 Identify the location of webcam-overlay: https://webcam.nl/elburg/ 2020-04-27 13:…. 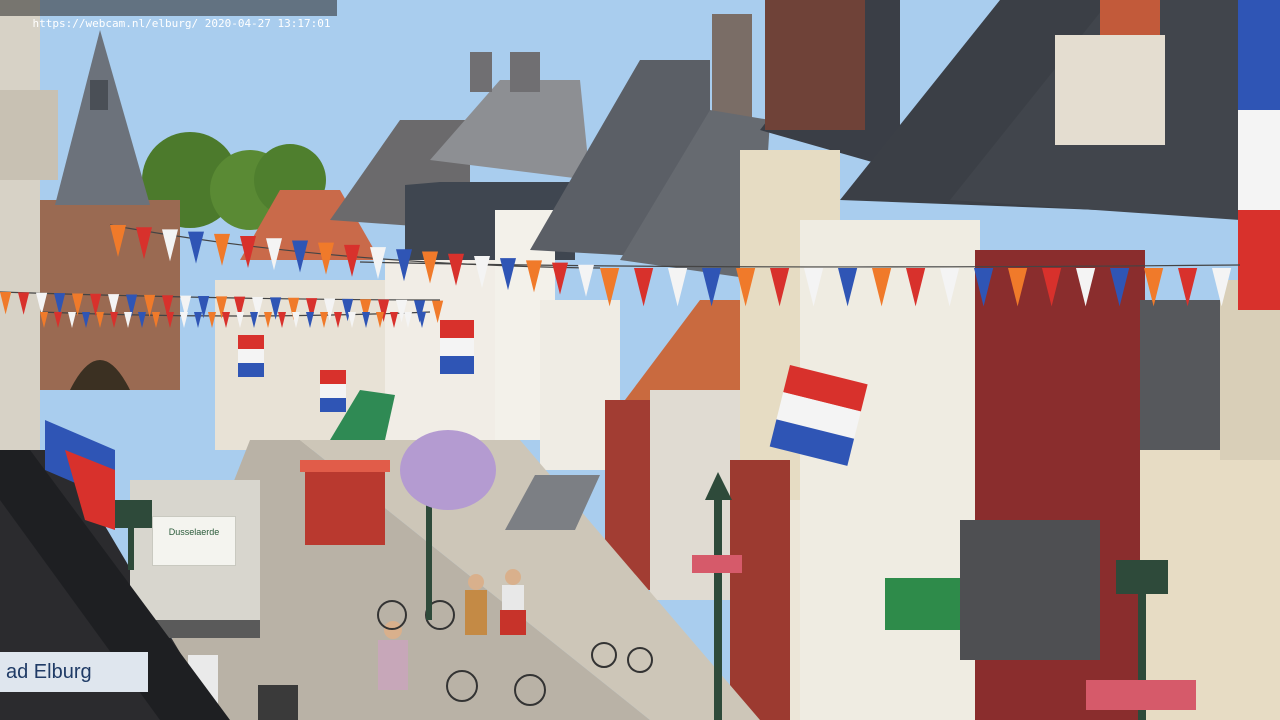
(168, 15).